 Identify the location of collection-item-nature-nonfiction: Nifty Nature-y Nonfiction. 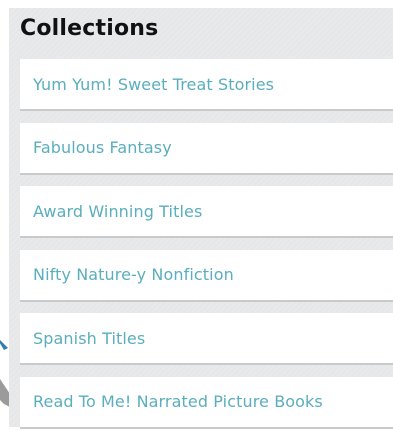
(206, 275).